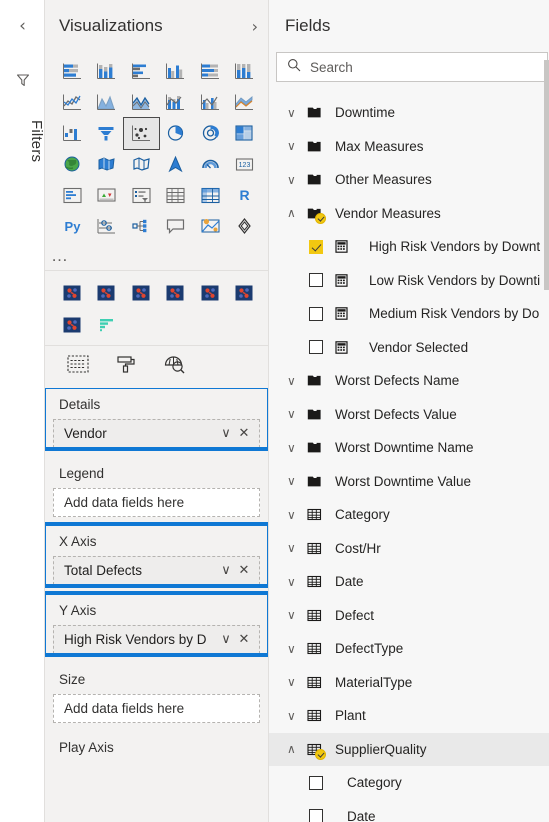  What do you see at coordinates (156, 433) in the screenshot?
I see `well-field-chip: Vendor ∨ ✕` at bounding box center [156, 433].